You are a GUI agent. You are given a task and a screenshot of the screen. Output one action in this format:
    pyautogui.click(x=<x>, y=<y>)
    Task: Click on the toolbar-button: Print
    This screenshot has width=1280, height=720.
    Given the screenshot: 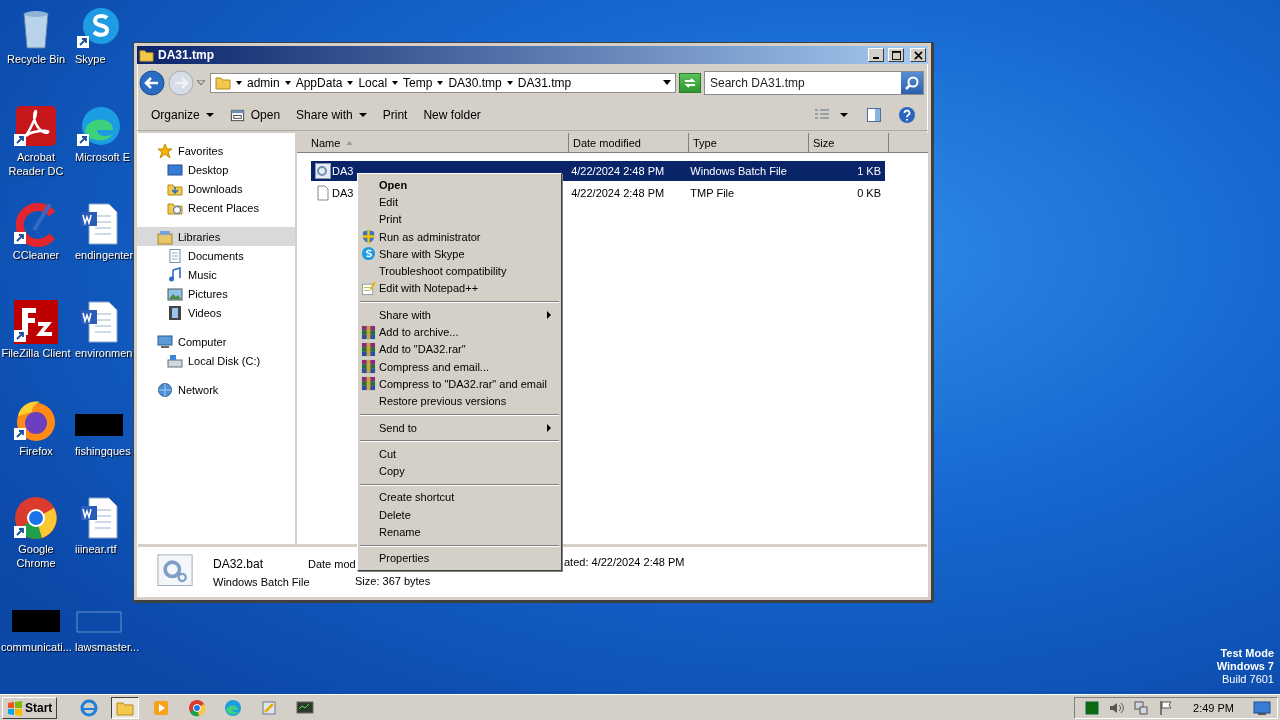 What is the action you would take?
    pyautogui.click(x=395, y=115)
    